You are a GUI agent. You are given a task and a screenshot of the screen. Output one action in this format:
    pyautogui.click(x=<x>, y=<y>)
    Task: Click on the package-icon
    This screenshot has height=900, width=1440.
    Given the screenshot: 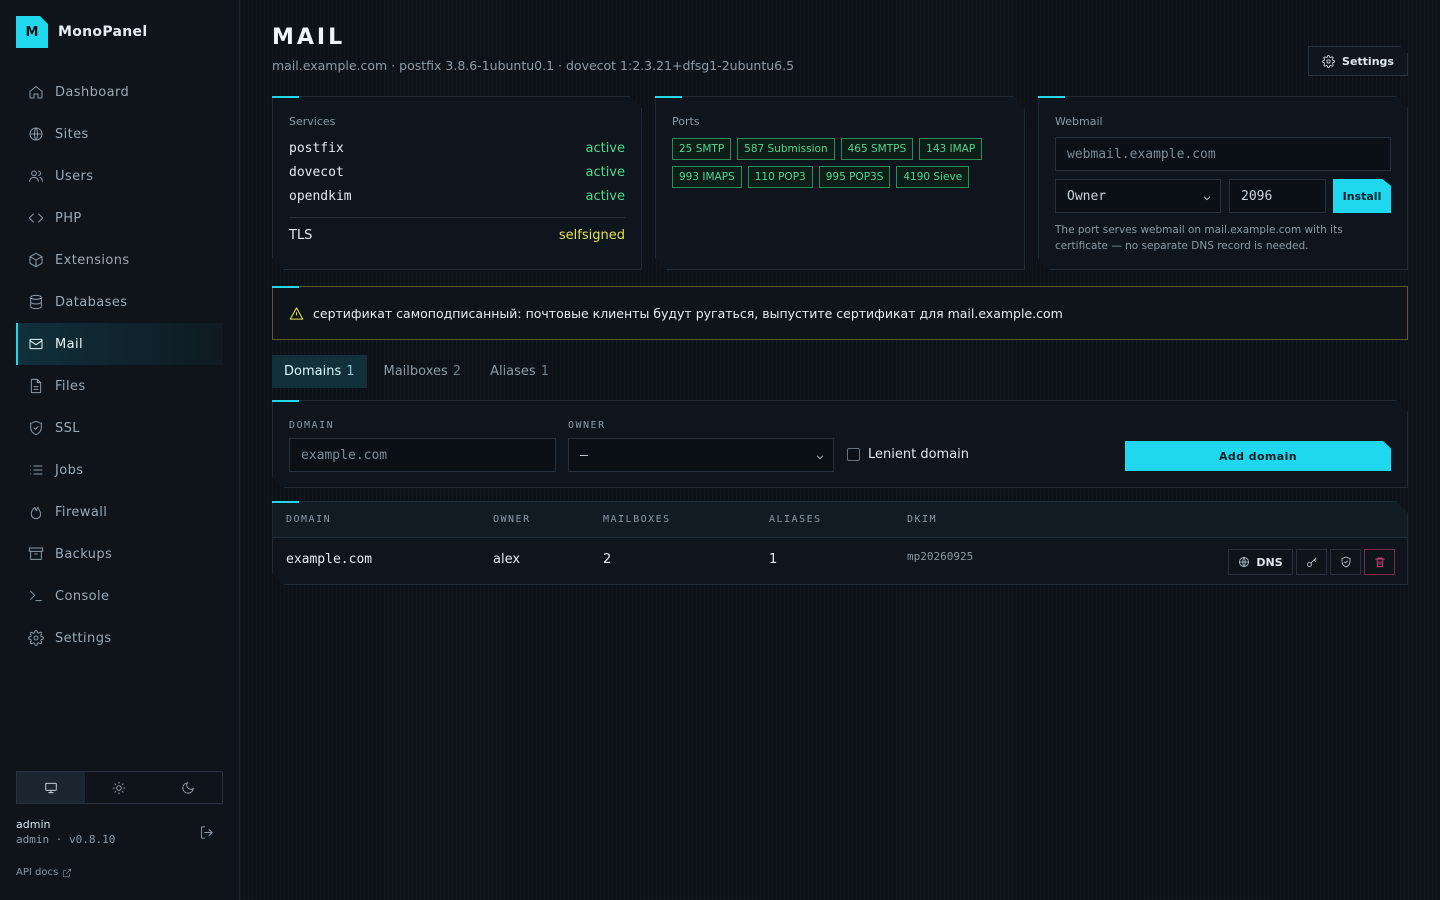 What is the action you would take?
    pyautogui.click(x=36, y=260)
    